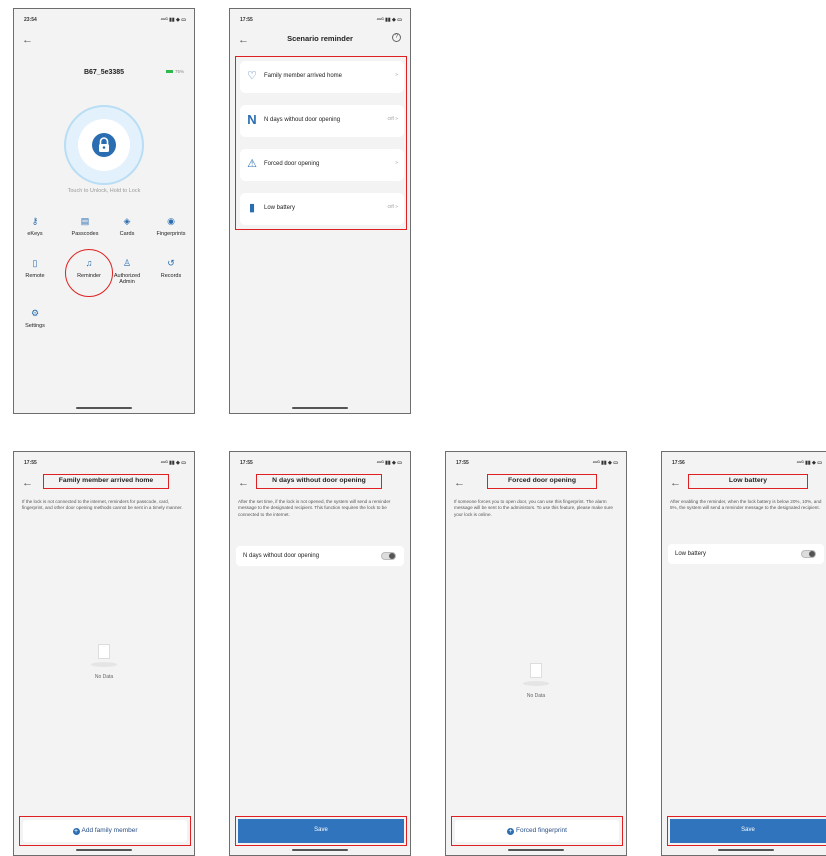 The width and height of the screenshot is (826, 856). I want to click on button-face: + Forced fingerprint, so click(537, 831).